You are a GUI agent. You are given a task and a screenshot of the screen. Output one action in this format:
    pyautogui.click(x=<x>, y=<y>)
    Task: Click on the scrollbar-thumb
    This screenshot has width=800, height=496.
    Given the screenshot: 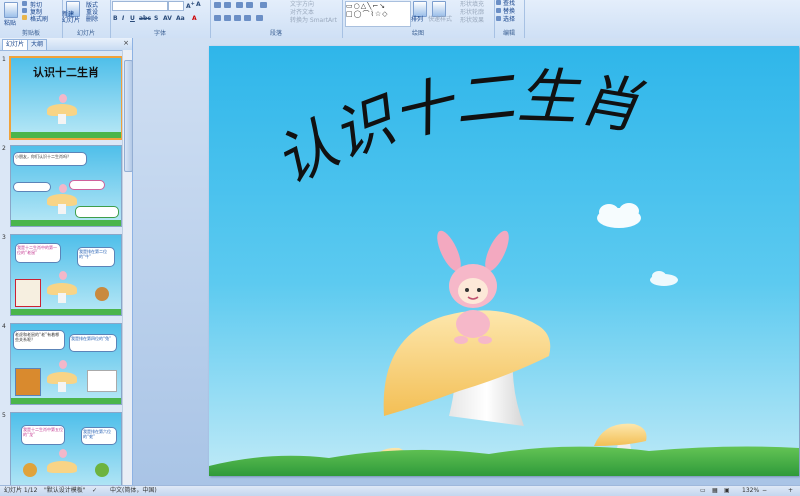 What is the action you would take?
    pyautogui.click(x=128, y=116)
    